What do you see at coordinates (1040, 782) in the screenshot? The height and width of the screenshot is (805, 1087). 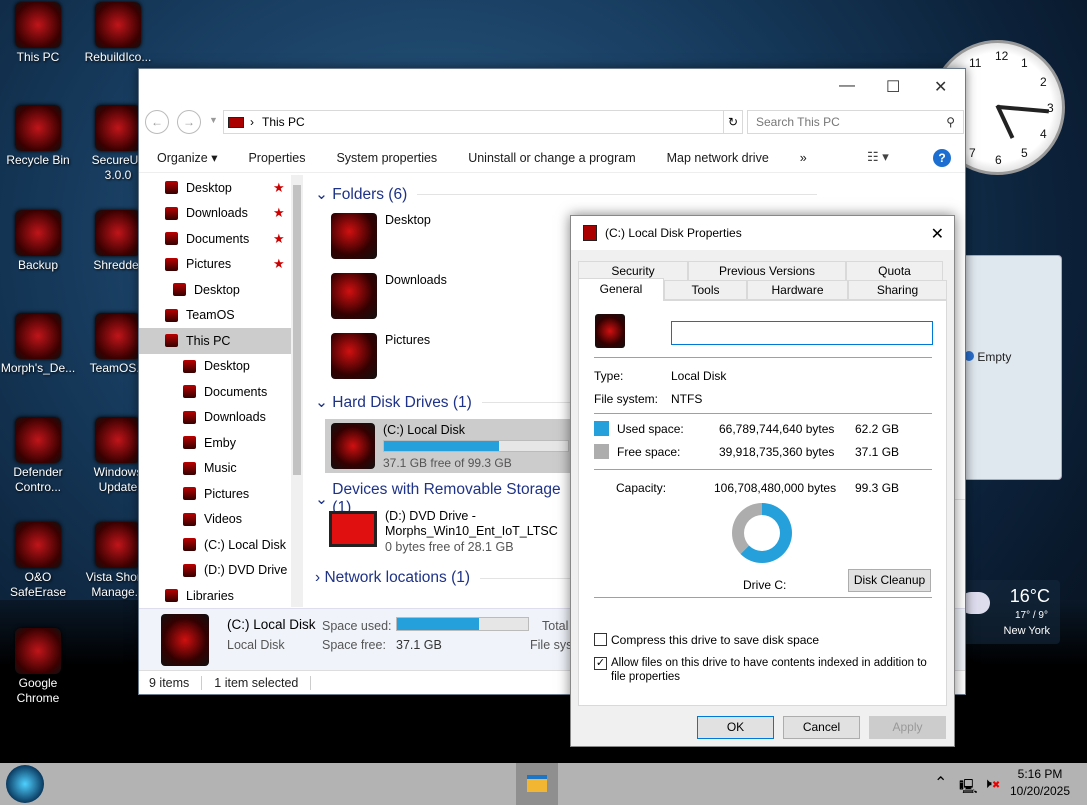 I see `taskbar-clock: 5:16 PM 10/20/2025` at bounding box center [1040, 782].